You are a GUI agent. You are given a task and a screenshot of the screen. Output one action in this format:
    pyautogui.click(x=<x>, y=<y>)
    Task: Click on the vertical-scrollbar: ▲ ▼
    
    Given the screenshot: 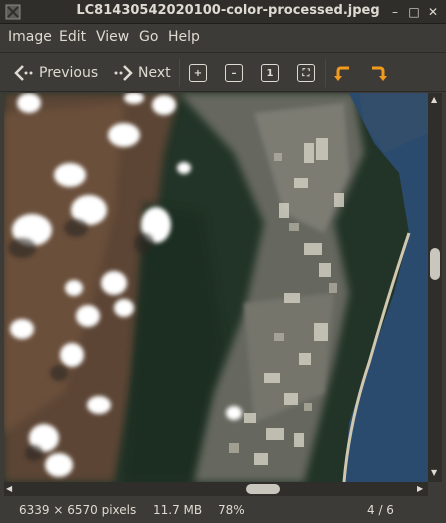 What is the action you would take?
    pyautogui.click(x=435, y=287)
    